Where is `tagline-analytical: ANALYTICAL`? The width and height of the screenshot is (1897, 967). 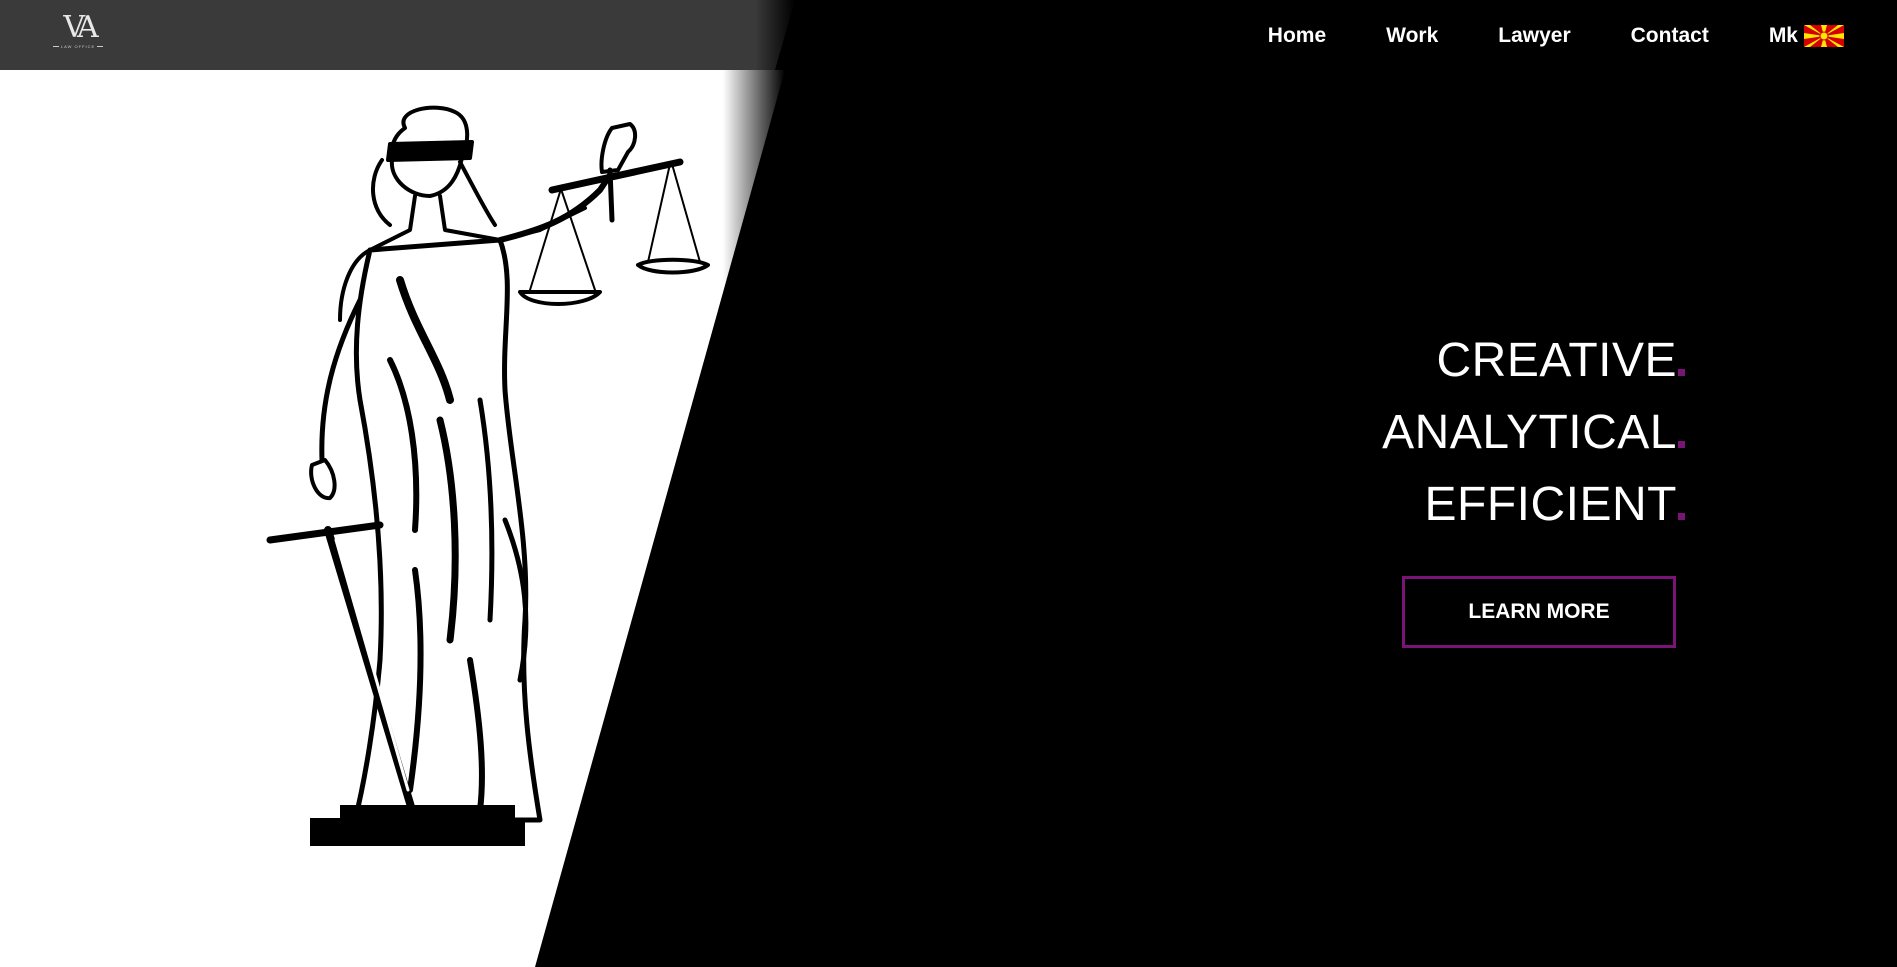 tagline-analytical: ANALYTICAL is located at coordinates (1533, 433).